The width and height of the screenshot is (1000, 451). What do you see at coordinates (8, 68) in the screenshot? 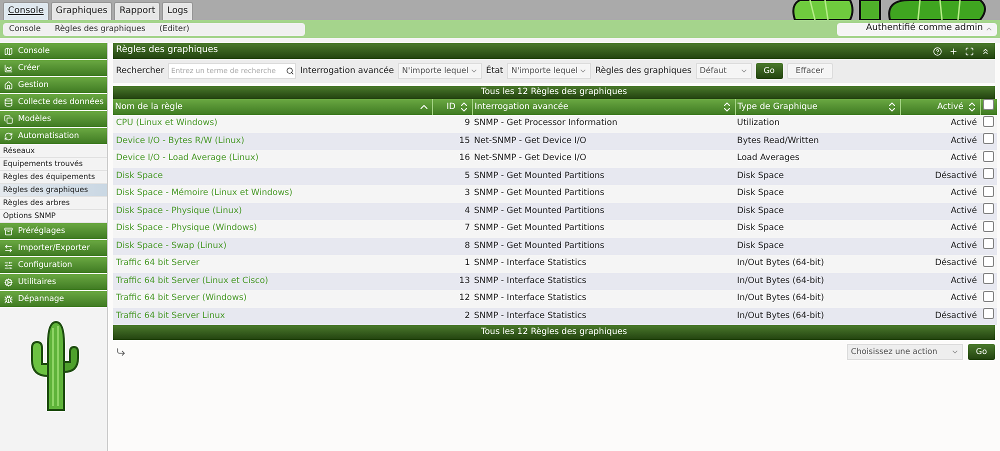
I see `chart-icon` at bounding box center [8, 68].